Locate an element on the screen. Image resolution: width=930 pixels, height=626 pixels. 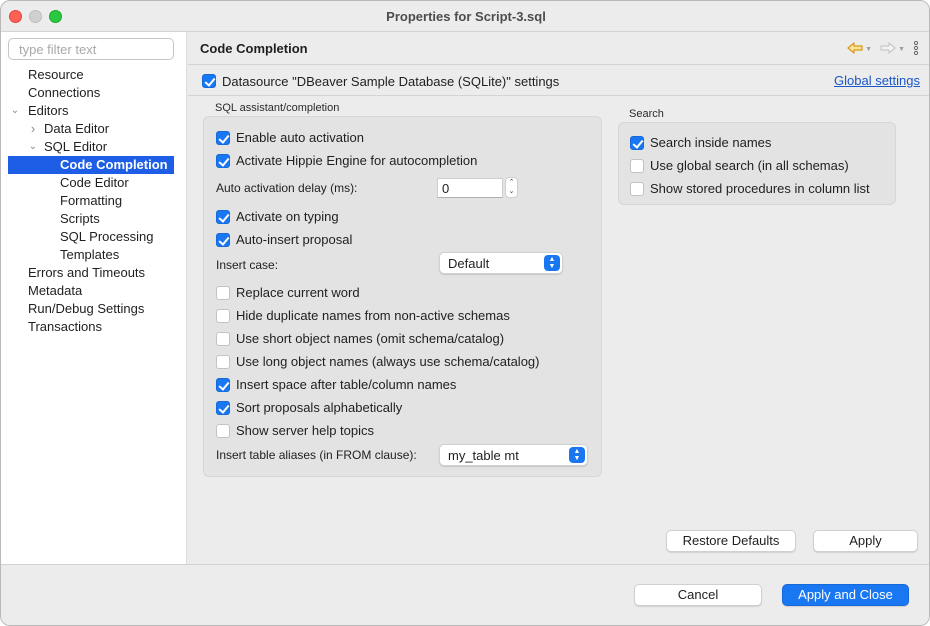
sidebar-item-label: Templates is located at coordinates (90, 254).